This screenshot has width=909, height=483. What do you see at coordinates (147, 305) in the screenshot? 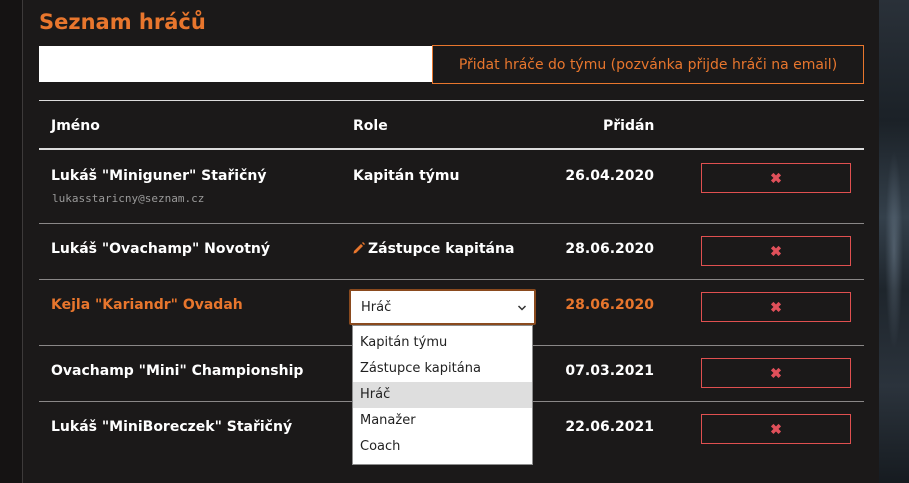
I see `player-name: Kejla "Kariandr" Ovadah` at bounding box center [147, 305].